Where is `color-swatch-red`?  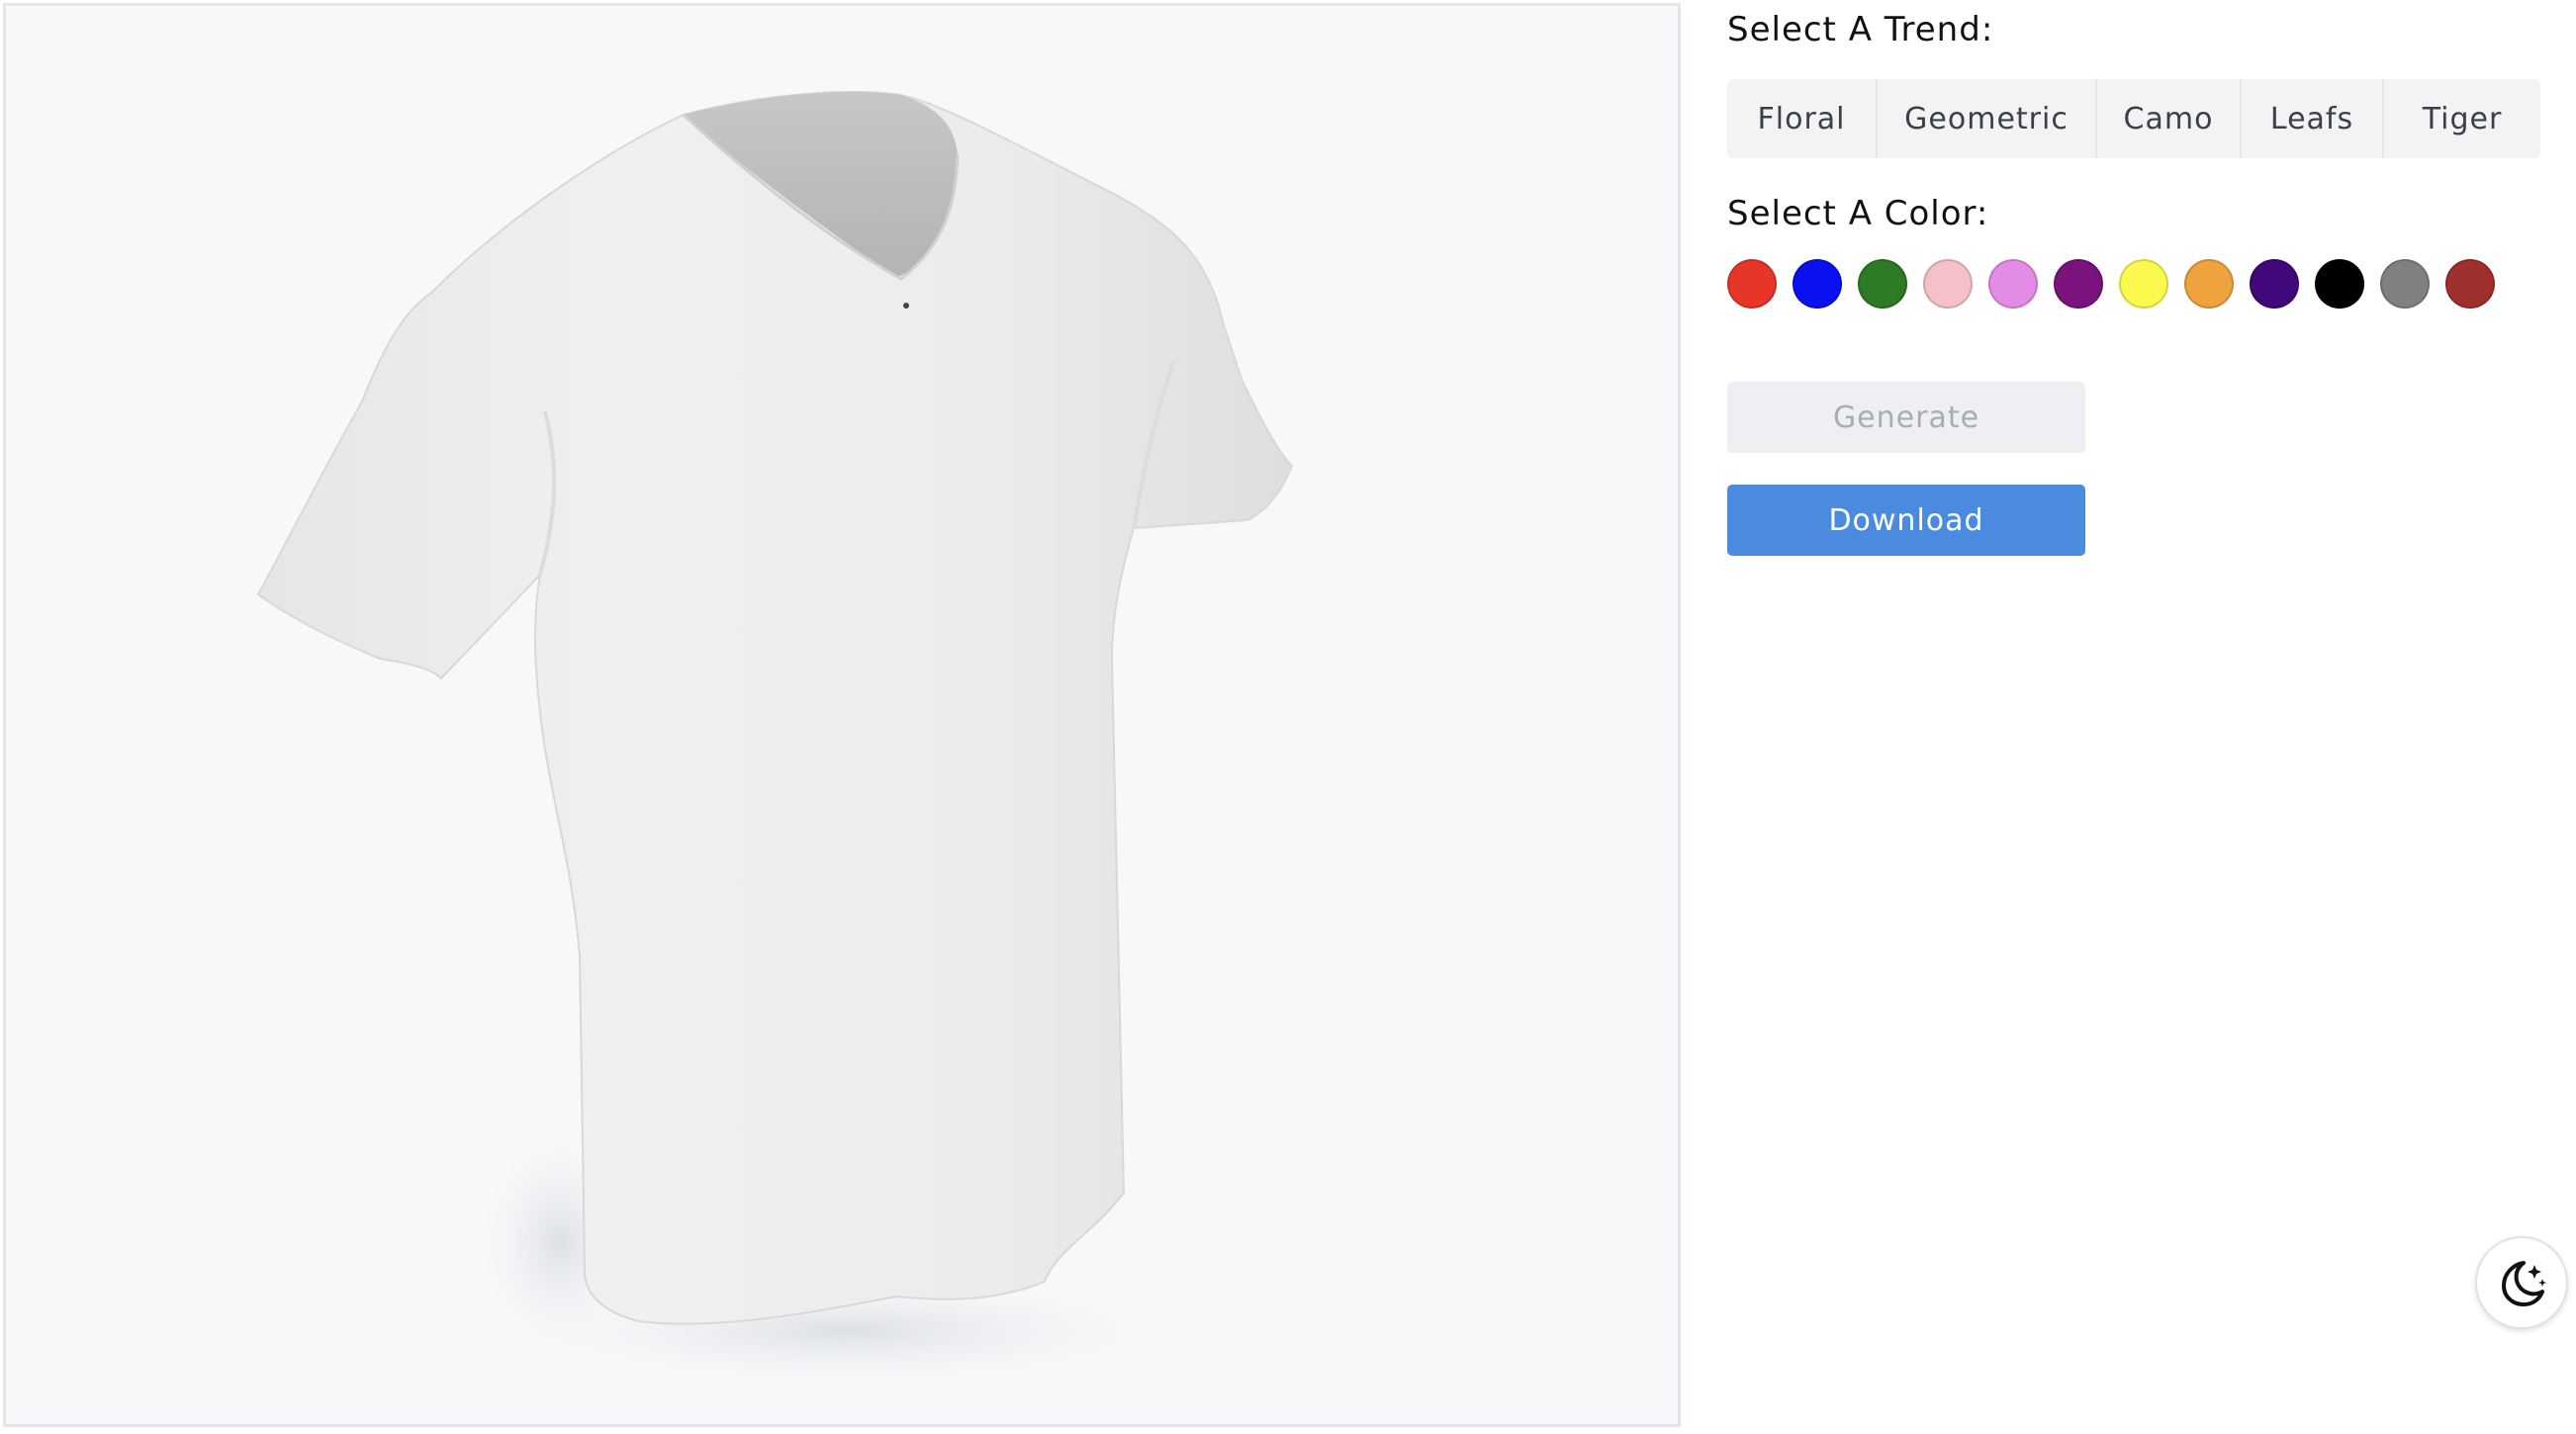
color-swatch-red is located at coordinates (1752, 284).